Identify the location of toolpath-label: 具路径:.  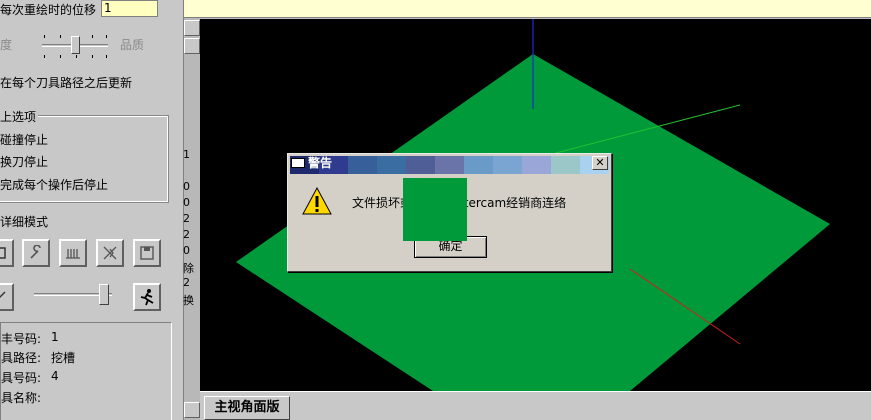
(21, 358).